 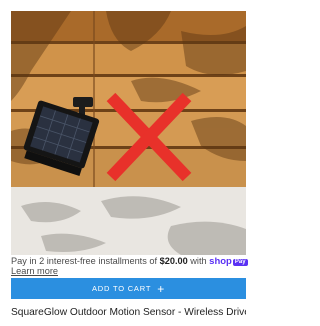 I want to click on installments-amount: $20.00, so click(x=173, y=261).